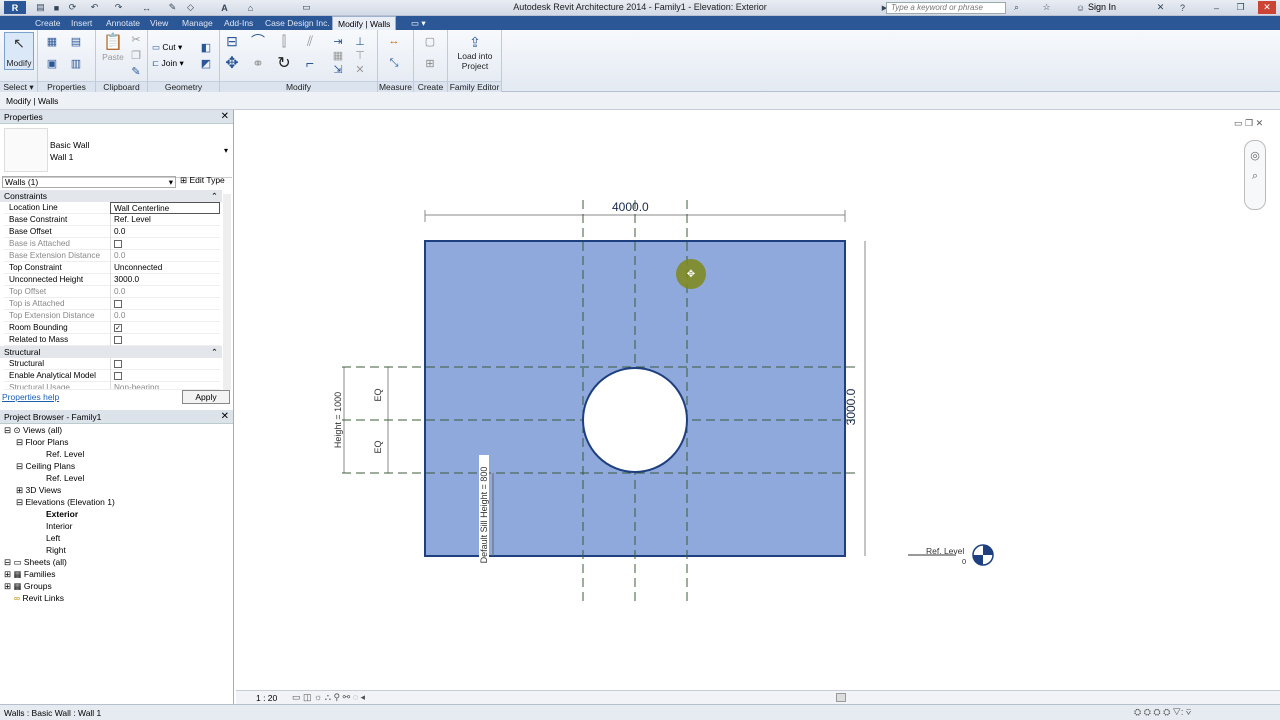  I want to click on panel-label-select: Select ▾, so click(18, 86).